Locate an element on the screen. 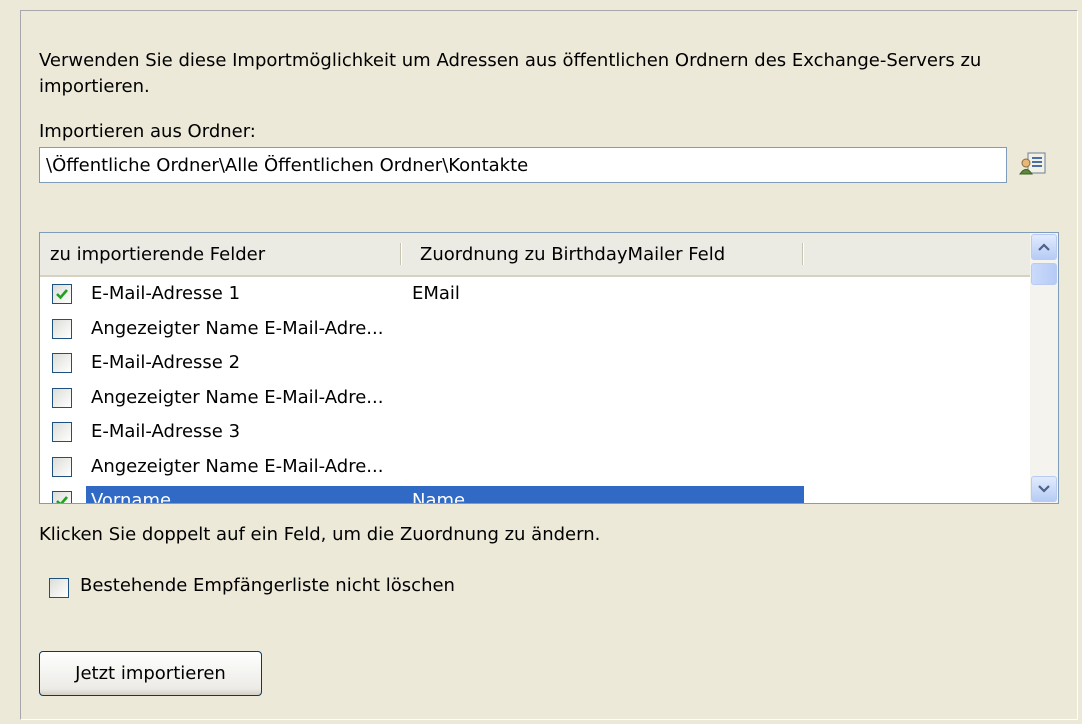 The height and width of the screenshot is (724, 1082). field-name-cell: E-Mail-Adresse 1 is located at coordinates (166, 293).